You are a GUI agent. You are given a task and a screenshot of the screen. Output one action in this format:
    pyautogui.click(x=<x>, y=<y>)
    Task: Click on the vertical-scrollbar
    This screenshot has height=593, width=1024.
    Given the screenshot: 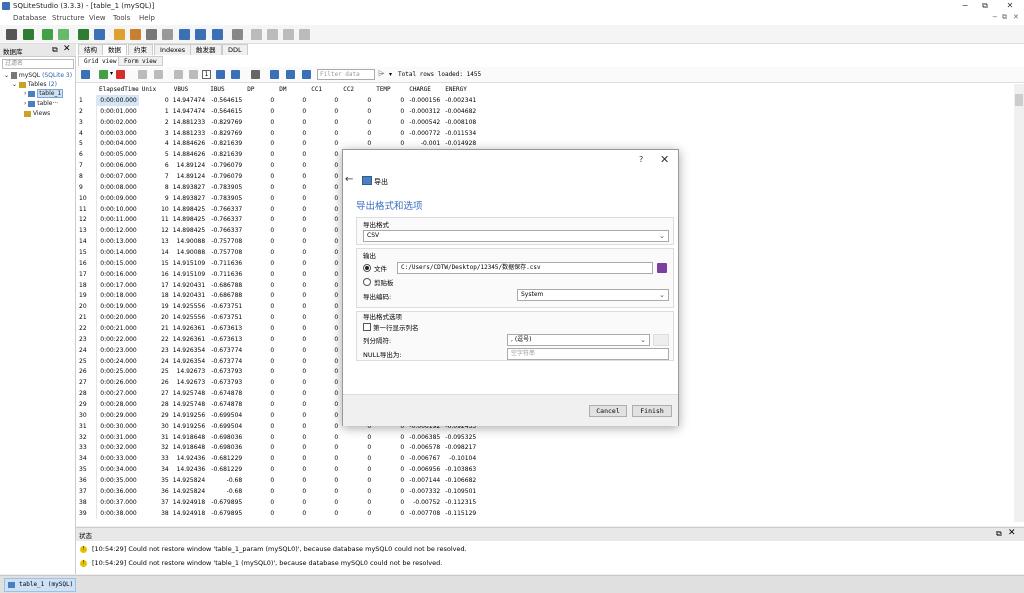 What is the action you would take?
    pyautogui.click(x=1019, y=303)
    